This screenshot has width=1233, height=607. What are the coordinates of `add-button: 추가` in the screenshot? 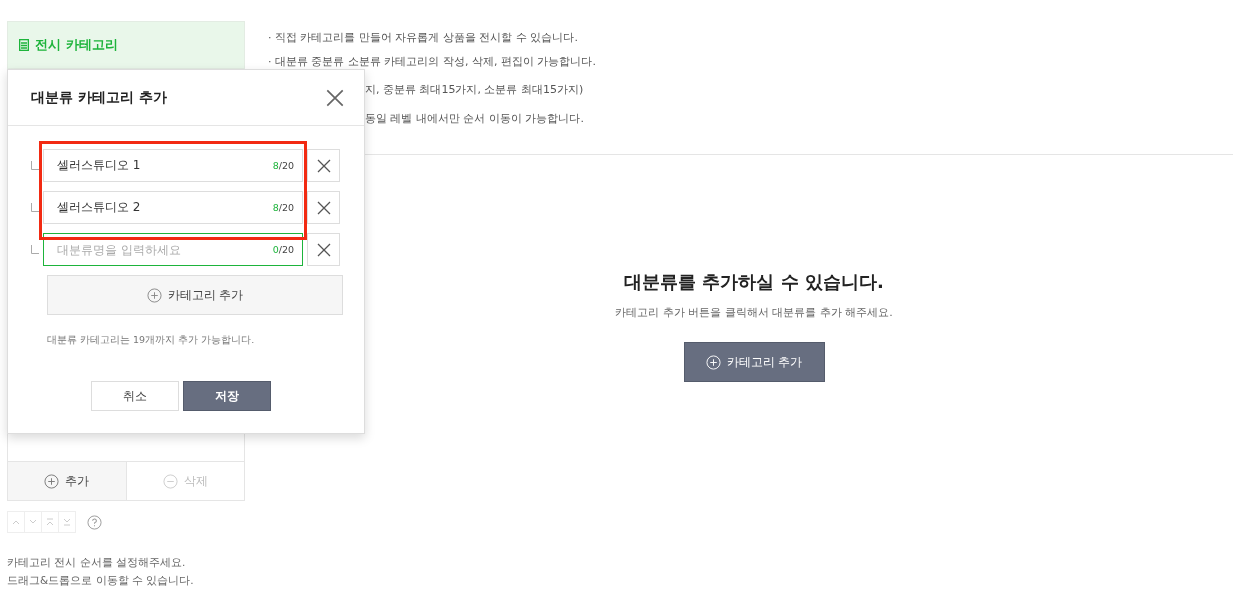 It's located at (67, 481).